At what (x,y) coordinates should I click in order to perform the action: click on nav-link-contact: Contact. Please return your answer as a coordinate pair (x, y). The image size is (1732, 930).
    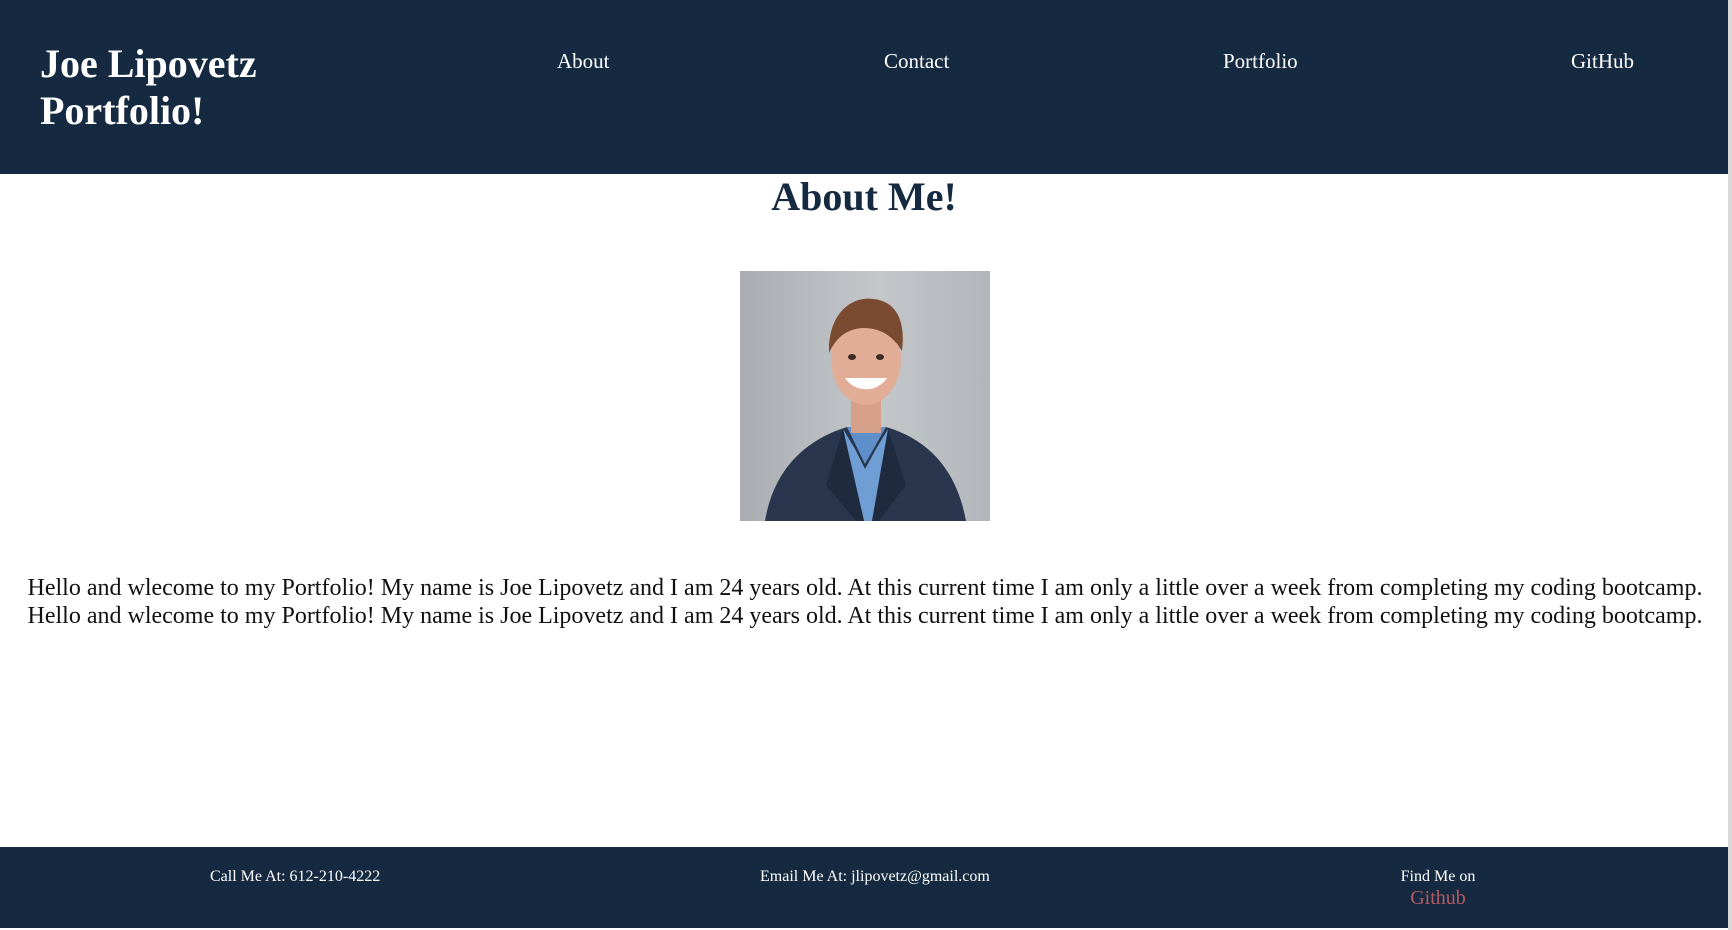
    Looking at the image, I should click on (916, 61).